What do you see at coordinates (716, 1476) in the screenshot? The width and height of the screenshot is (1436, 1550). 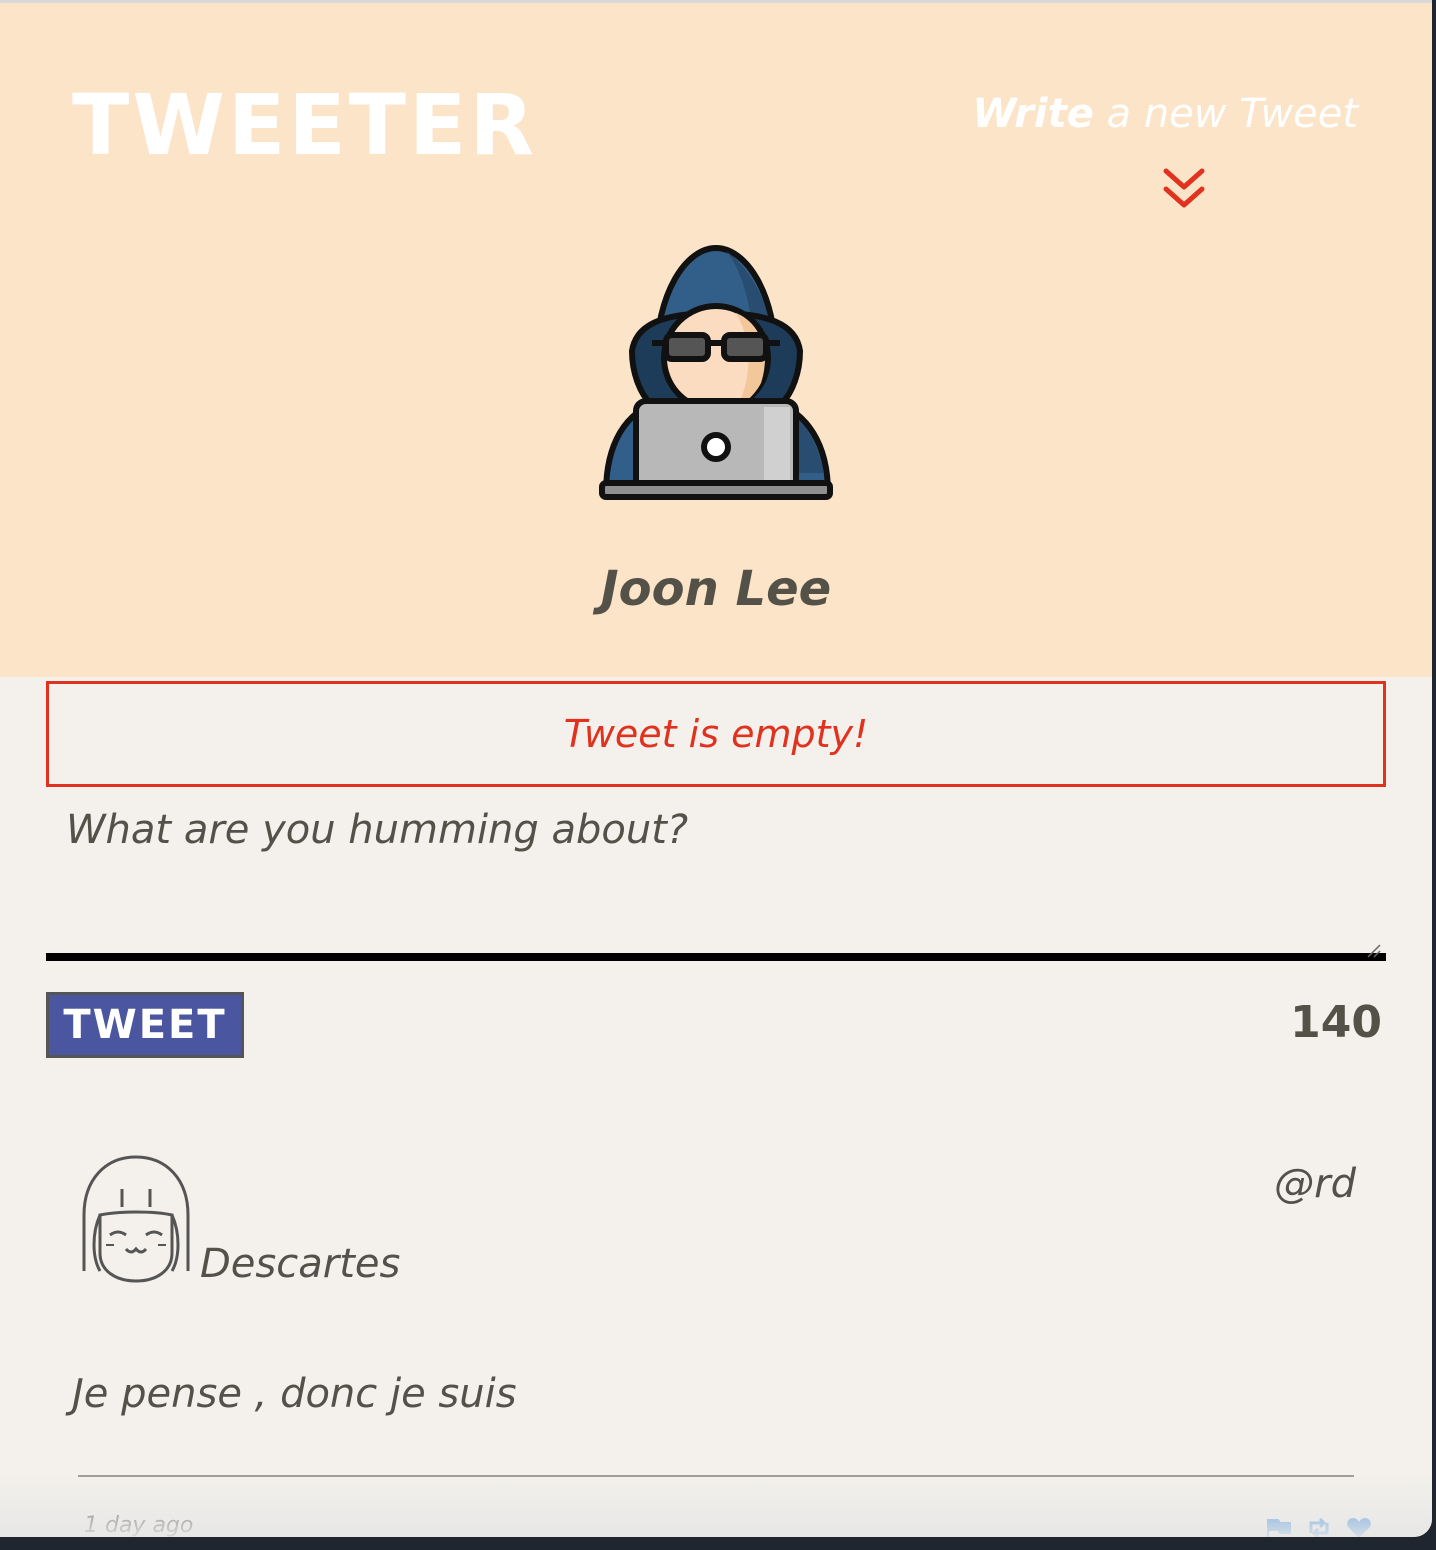 I see `tweet-divider` at bounding box center [716, 1476].